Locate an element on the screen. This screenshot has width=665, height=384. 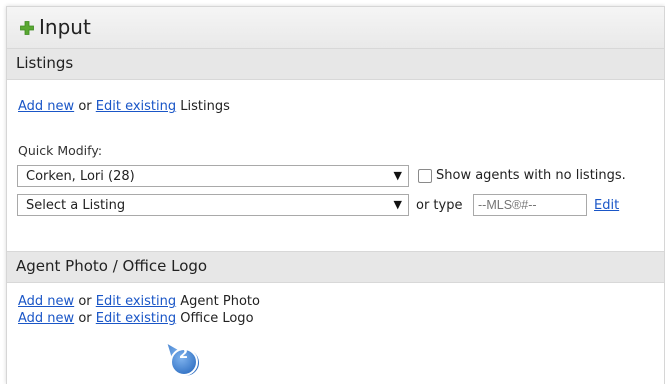
panel-title-bar: Input is located at coordinates (335, 28).